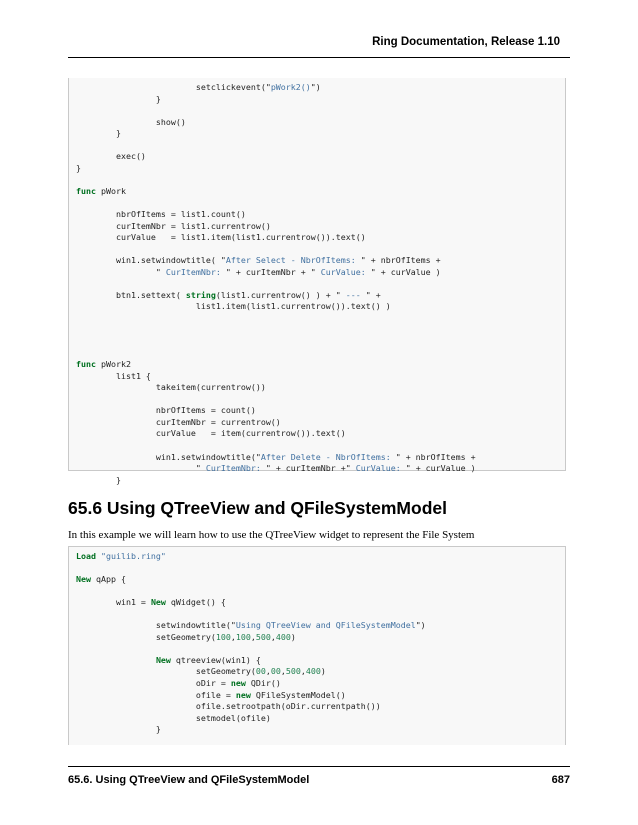 The width and height of the screenshot is (638, 825). What do you see at coordinates (233, 468) in the screenshot?
I see `code-string: CurItemNbr:` at bounding box center [233, 468].